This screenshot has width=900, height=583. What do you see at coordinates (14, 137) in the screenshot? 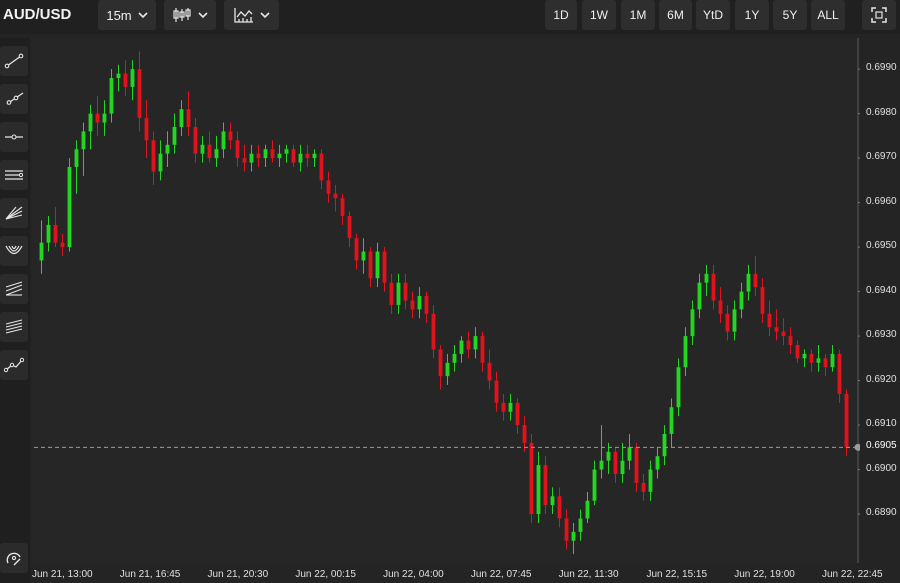
I see `horizontal-line-tool` at bounding box center [14, 137].